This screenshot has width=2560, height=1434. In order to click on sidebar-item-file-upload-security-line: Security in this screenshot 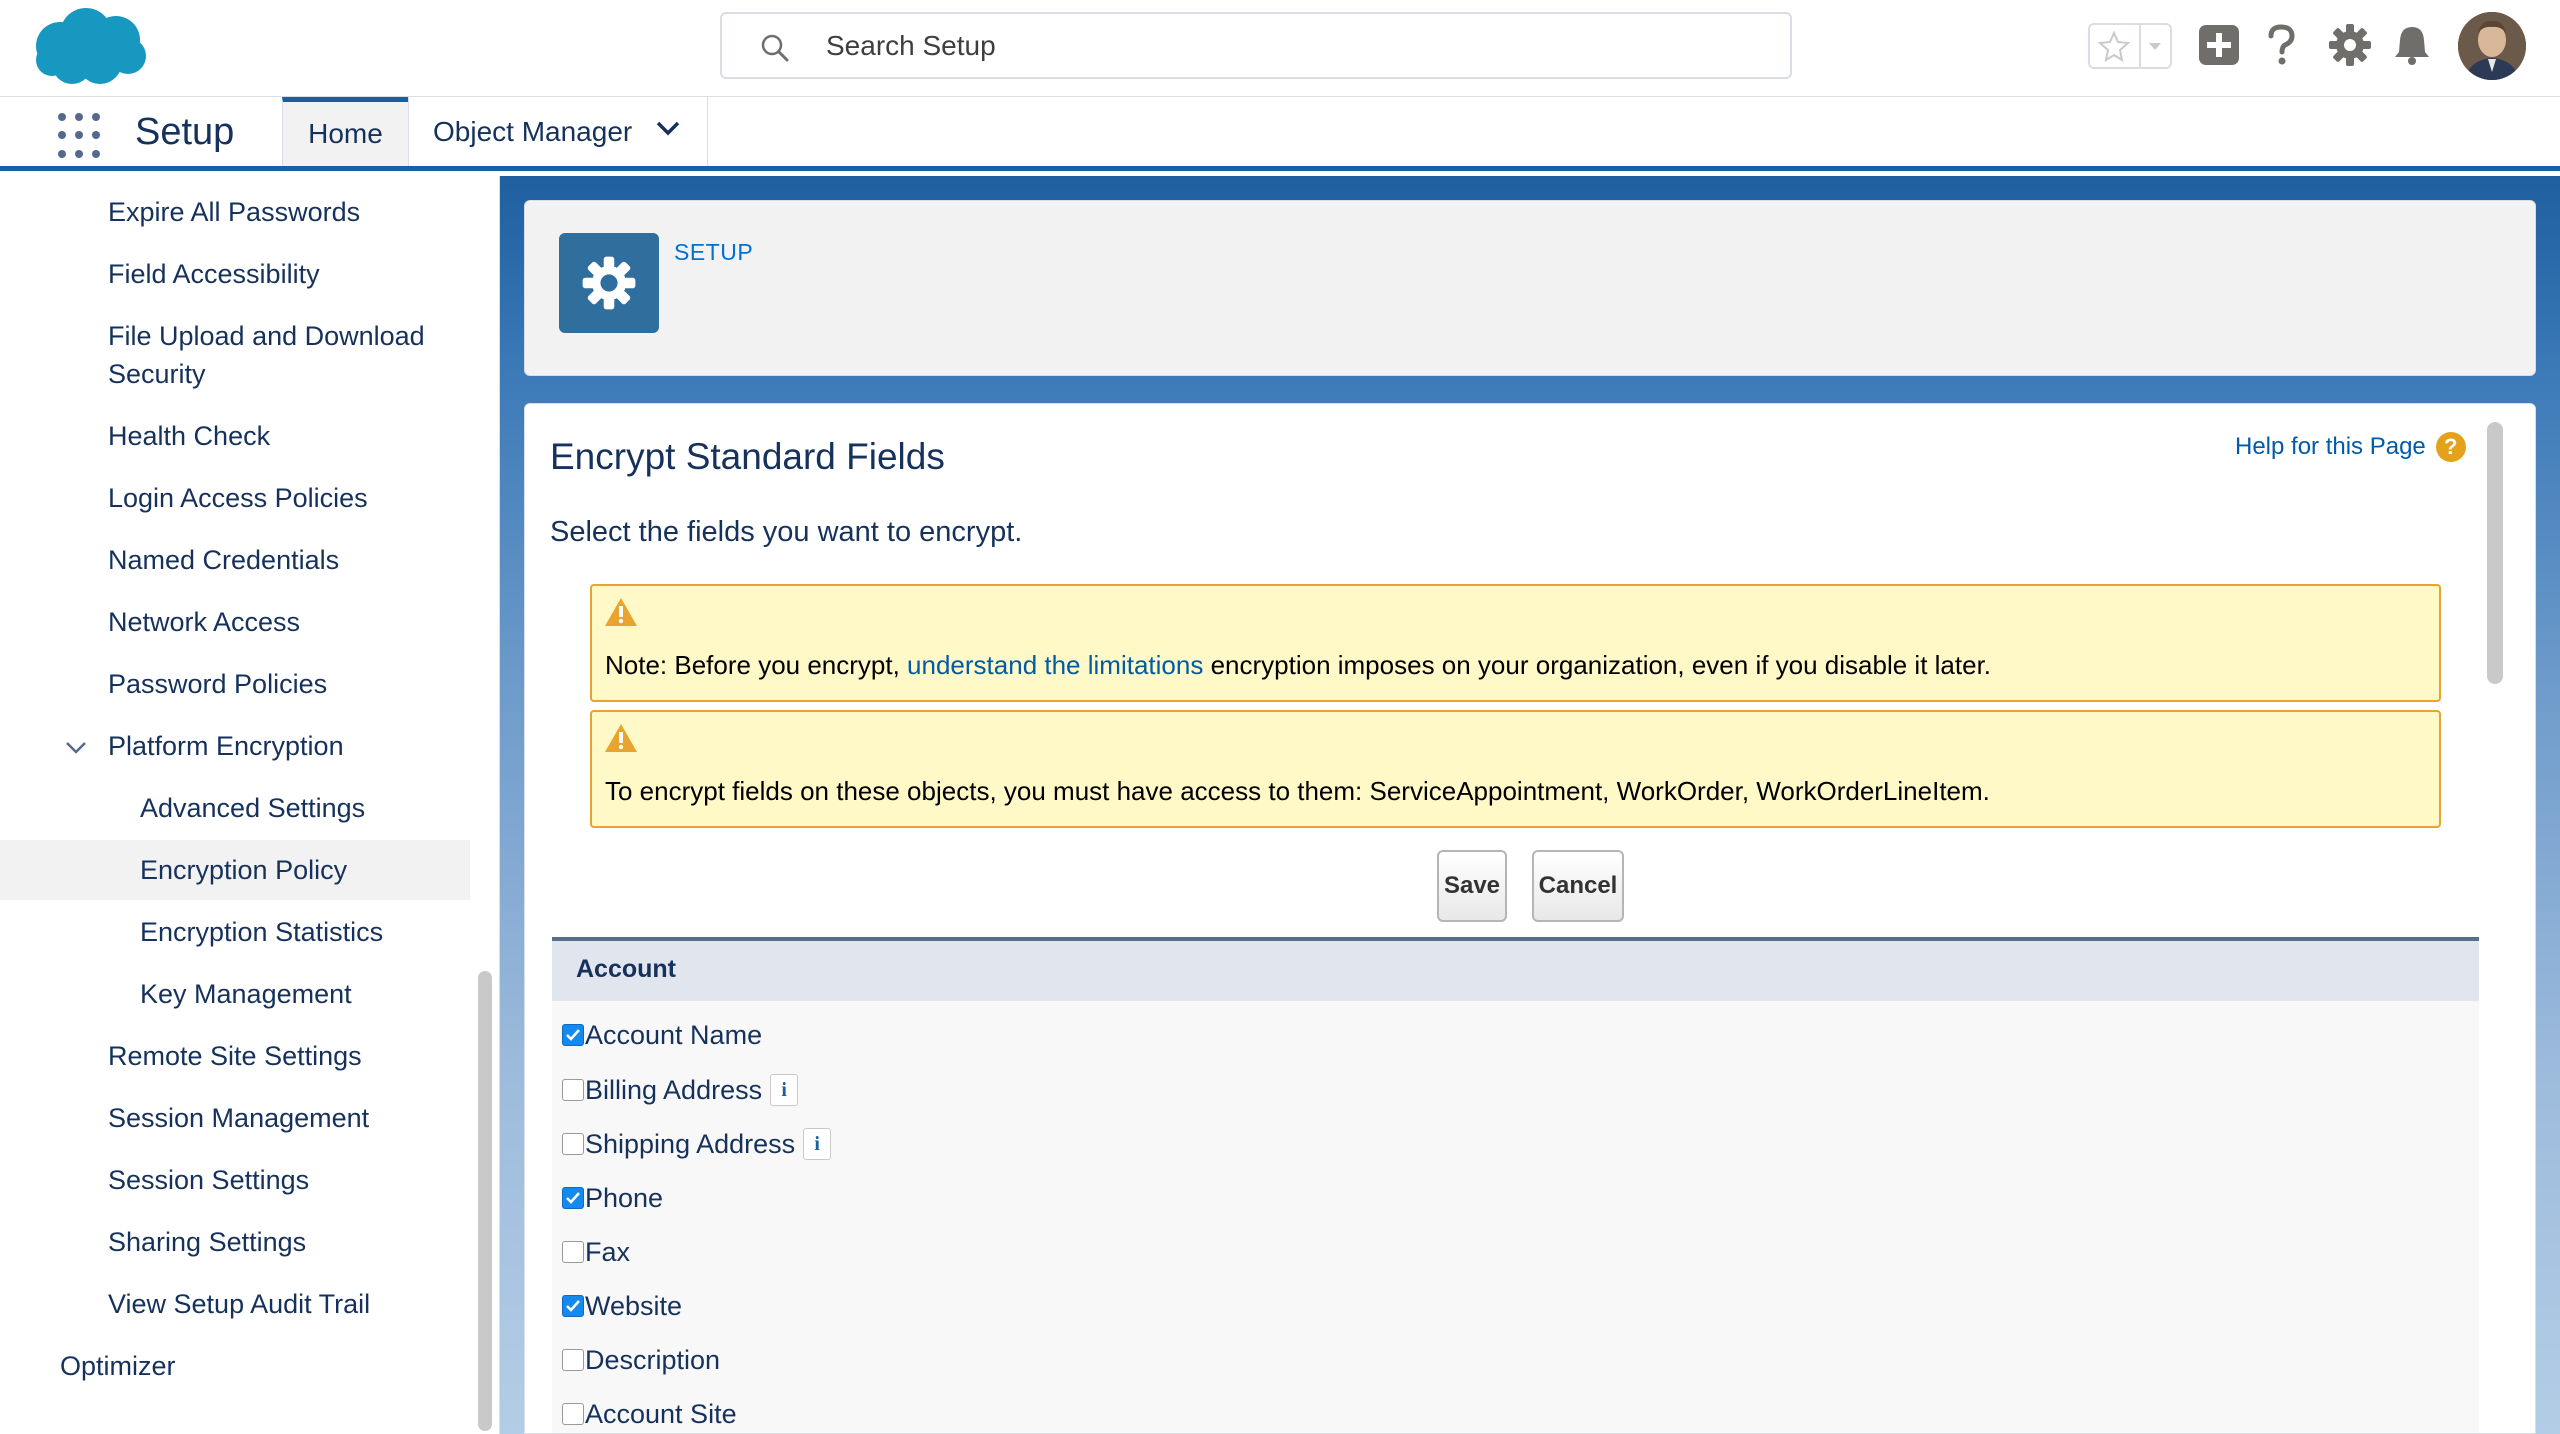, I will do `click(157, 374)`.